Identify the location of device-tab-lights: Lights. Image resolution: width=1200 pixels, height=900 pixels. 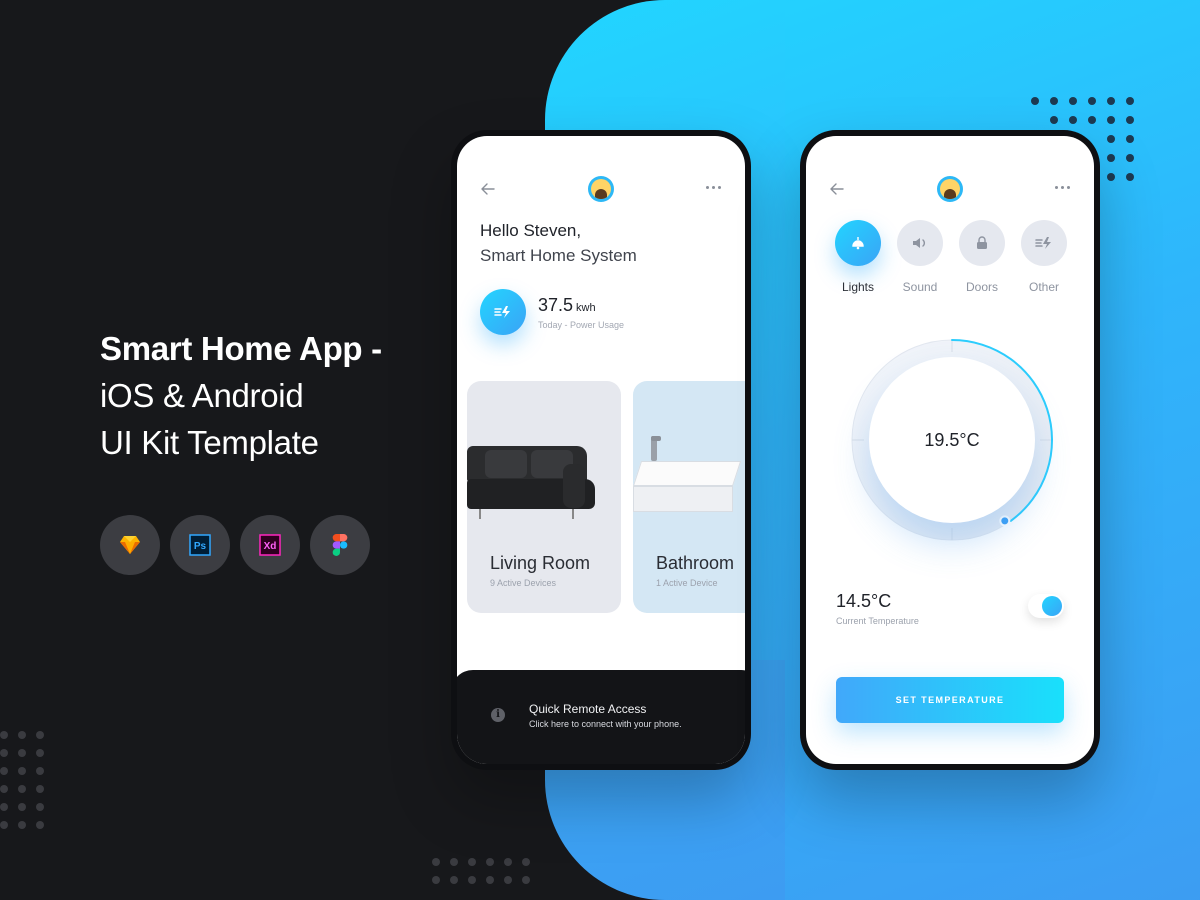
(858, 257).